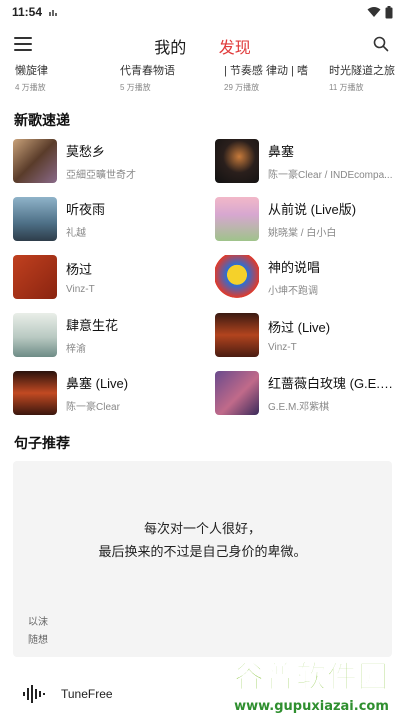 The width and height of the screenshot is (405, 720). What do you see at coordinates (310, 219) in the screenshot?
I see `song-item: 从前说 (Live版) 姚晓棠 / 白小白` at bounding box center [310, 219].